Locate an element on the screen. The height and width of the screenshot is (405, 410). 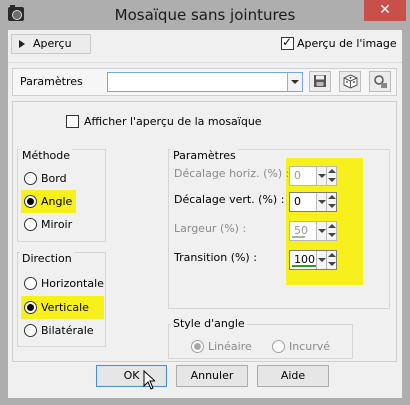
image-preview-checkbox is located at coordinates (287, 42).